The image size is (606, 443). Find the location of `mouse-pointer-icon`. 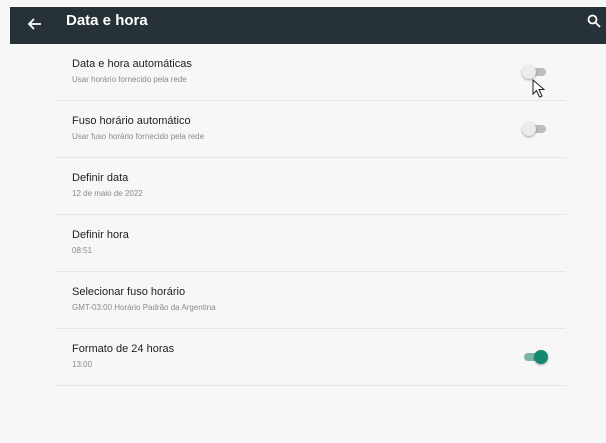

mouse-pointer-icon is located at coordinates (539, 88).